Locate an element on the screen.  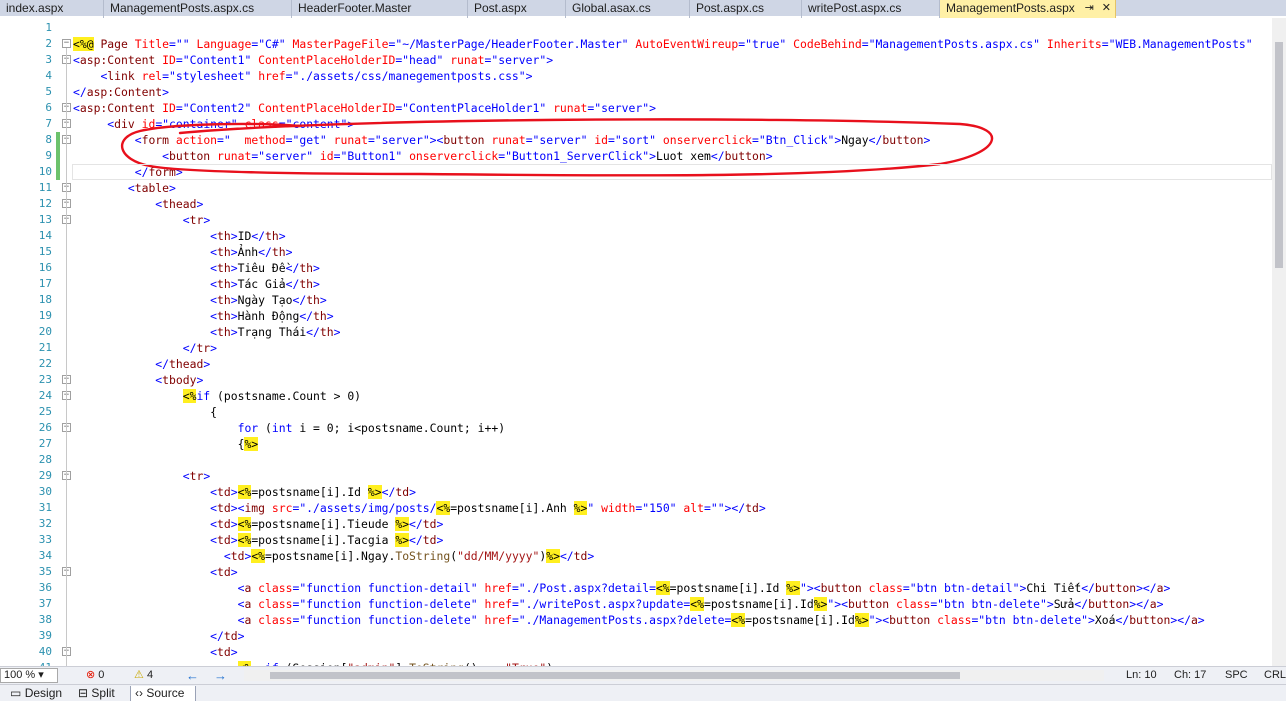
changed-lines-marker is located at coordinates (58, 156).